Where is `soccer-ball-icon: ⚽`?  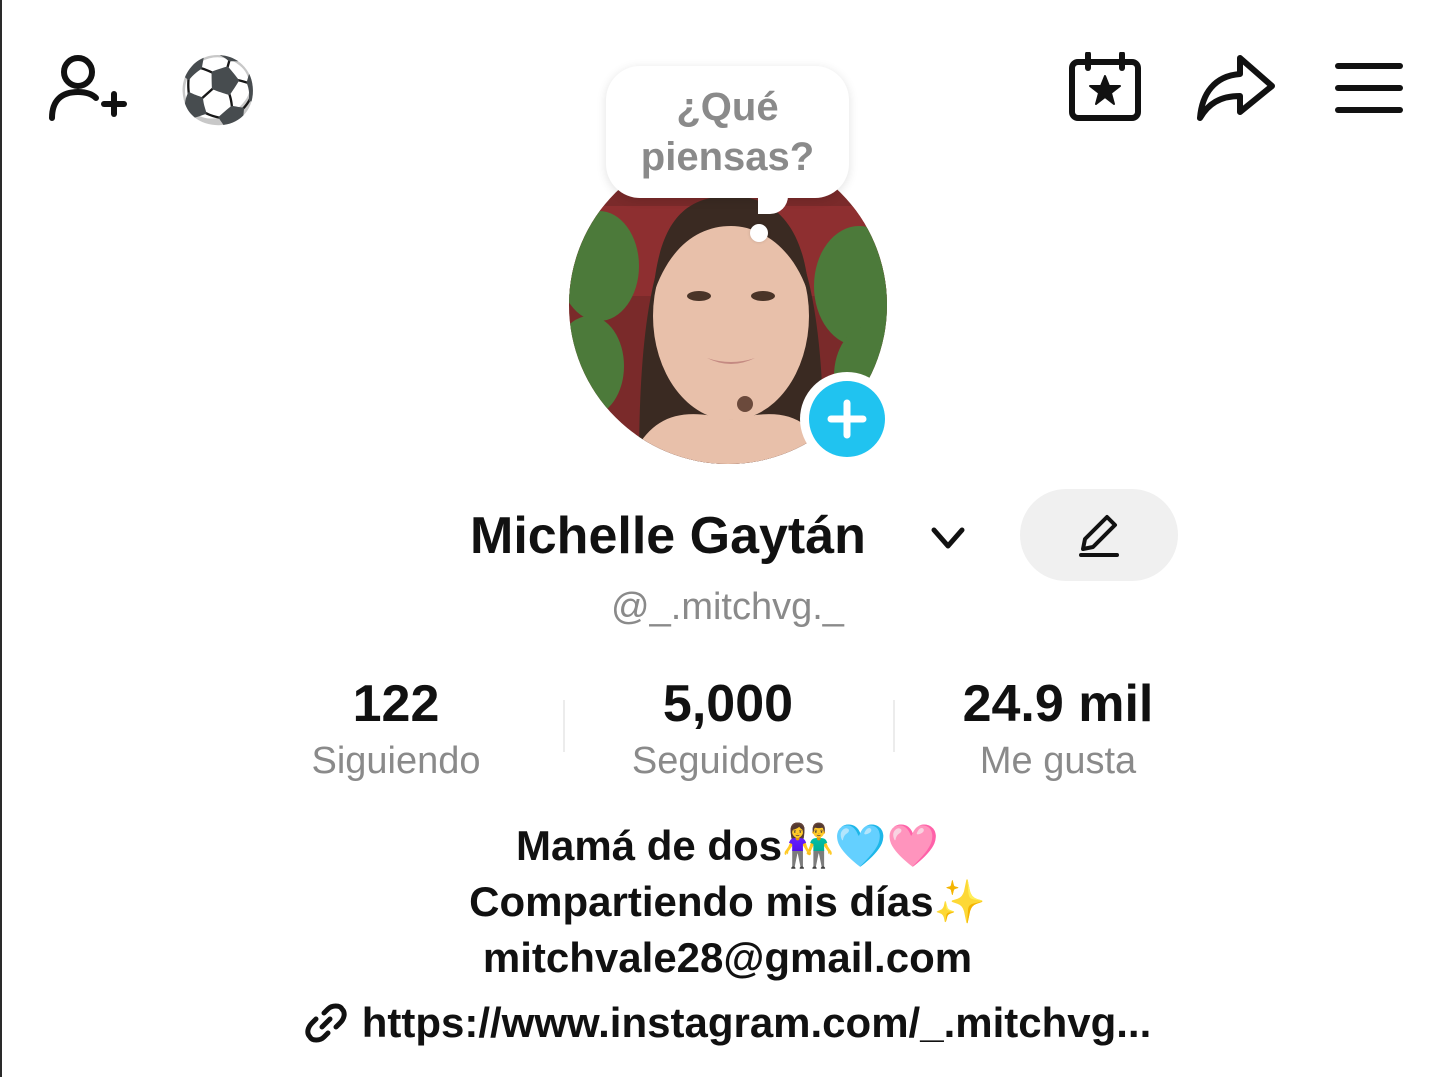 soccer-ball-icon: ⚽ is located at coordinates (218, 91).